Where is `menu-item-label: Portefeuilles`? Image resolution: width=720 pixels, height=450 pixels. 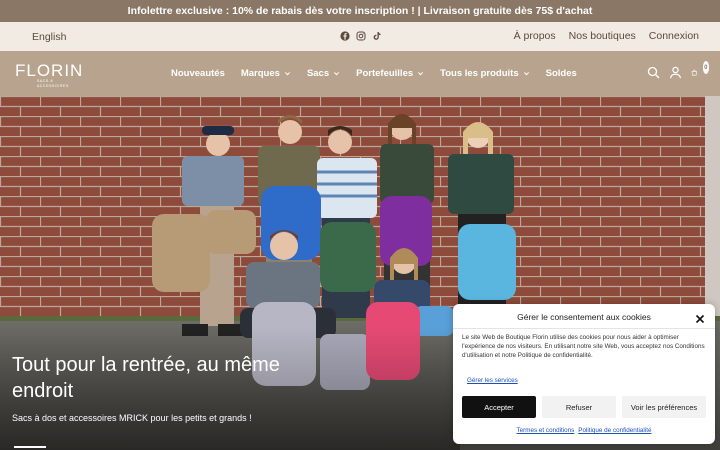 menu-item-label: Portefeuilles is located at coordinates (385, 73).